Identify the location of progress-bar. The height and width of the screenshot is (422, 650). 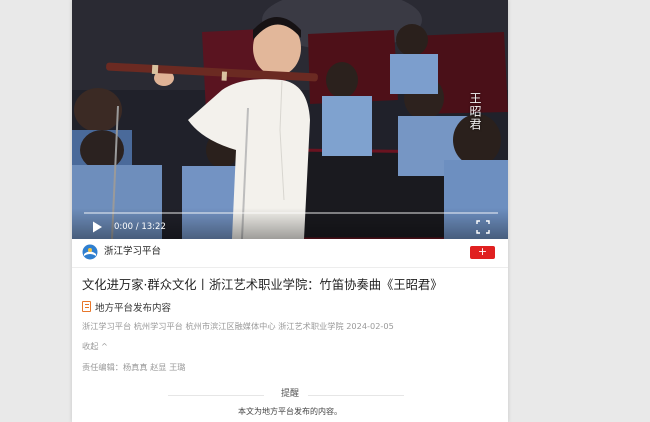
(291, 213).